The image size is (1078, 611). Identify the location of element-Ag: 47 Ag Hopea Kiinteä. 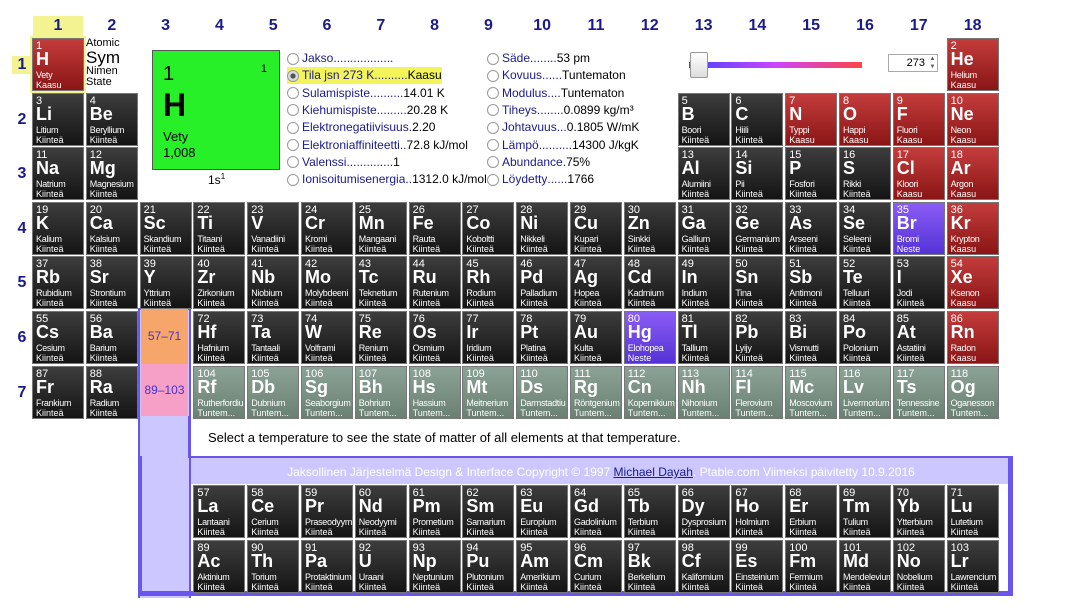
(596, 283).